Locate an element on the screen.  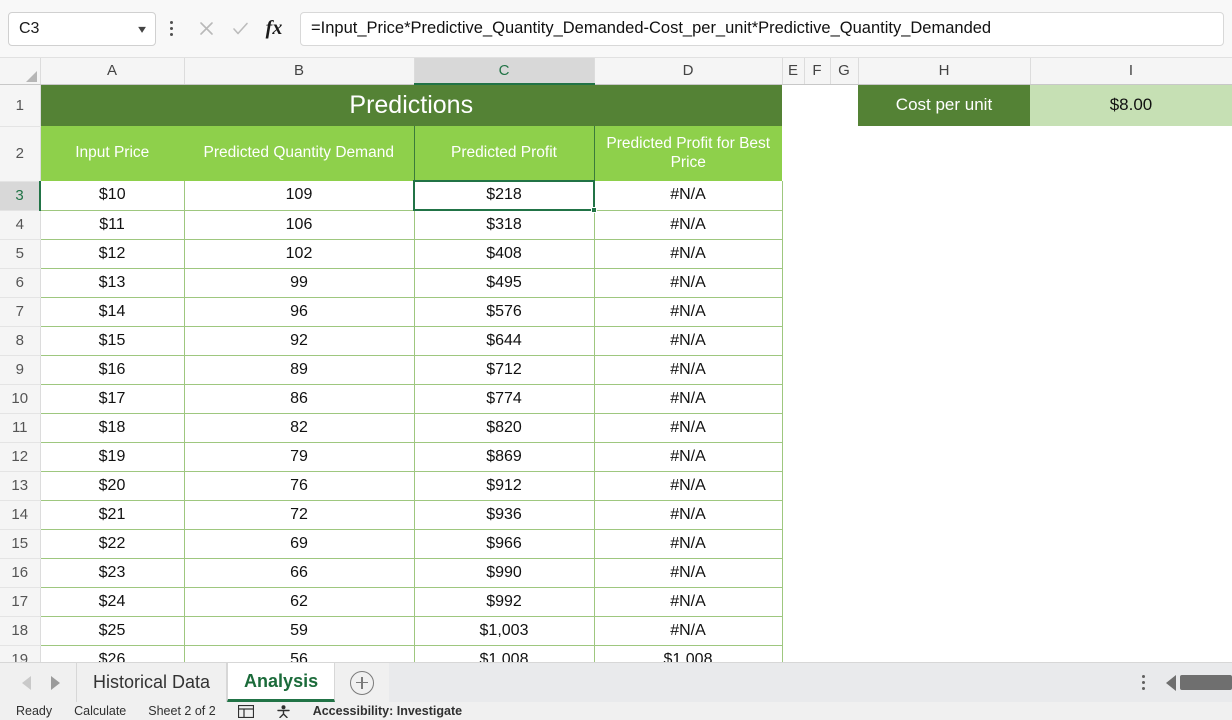
cell-e14 is located at coordinates (793, 514).